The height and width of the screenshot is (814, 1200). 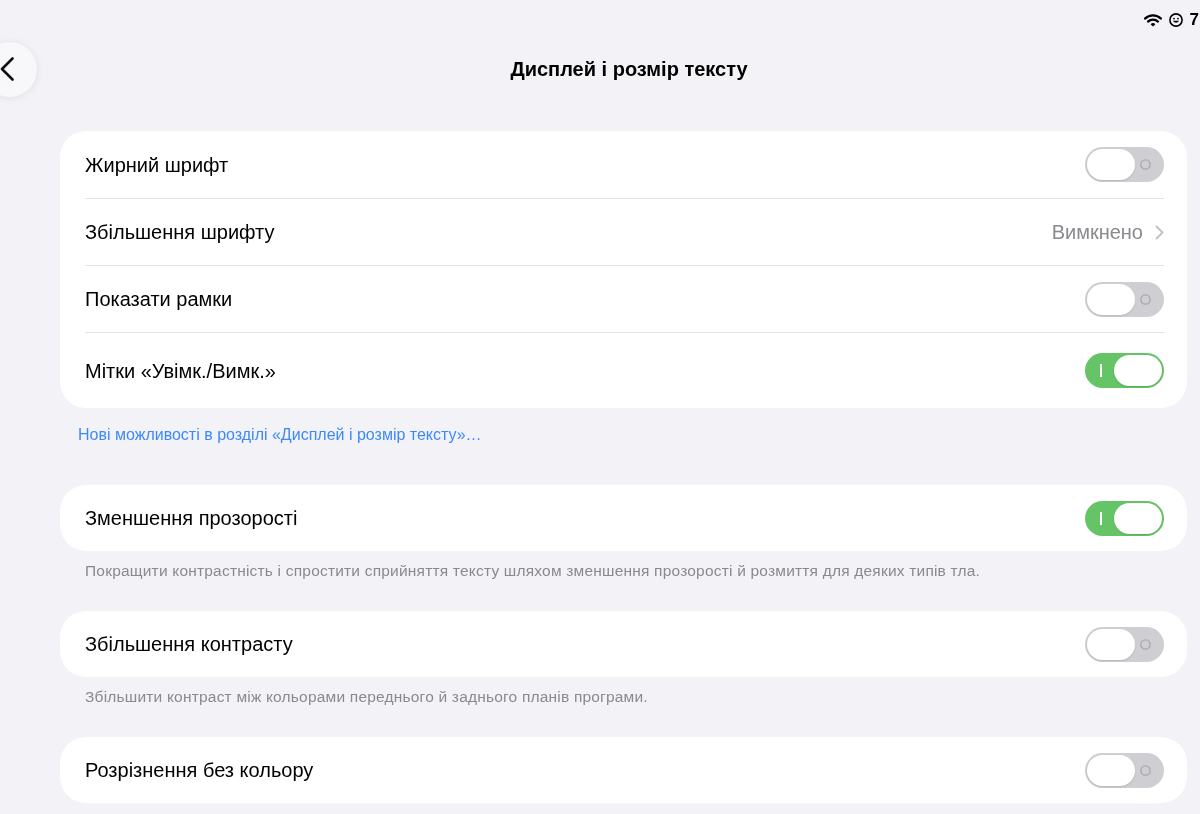 I want to click on chevron-right-icon, so click(x=1159, y=232).